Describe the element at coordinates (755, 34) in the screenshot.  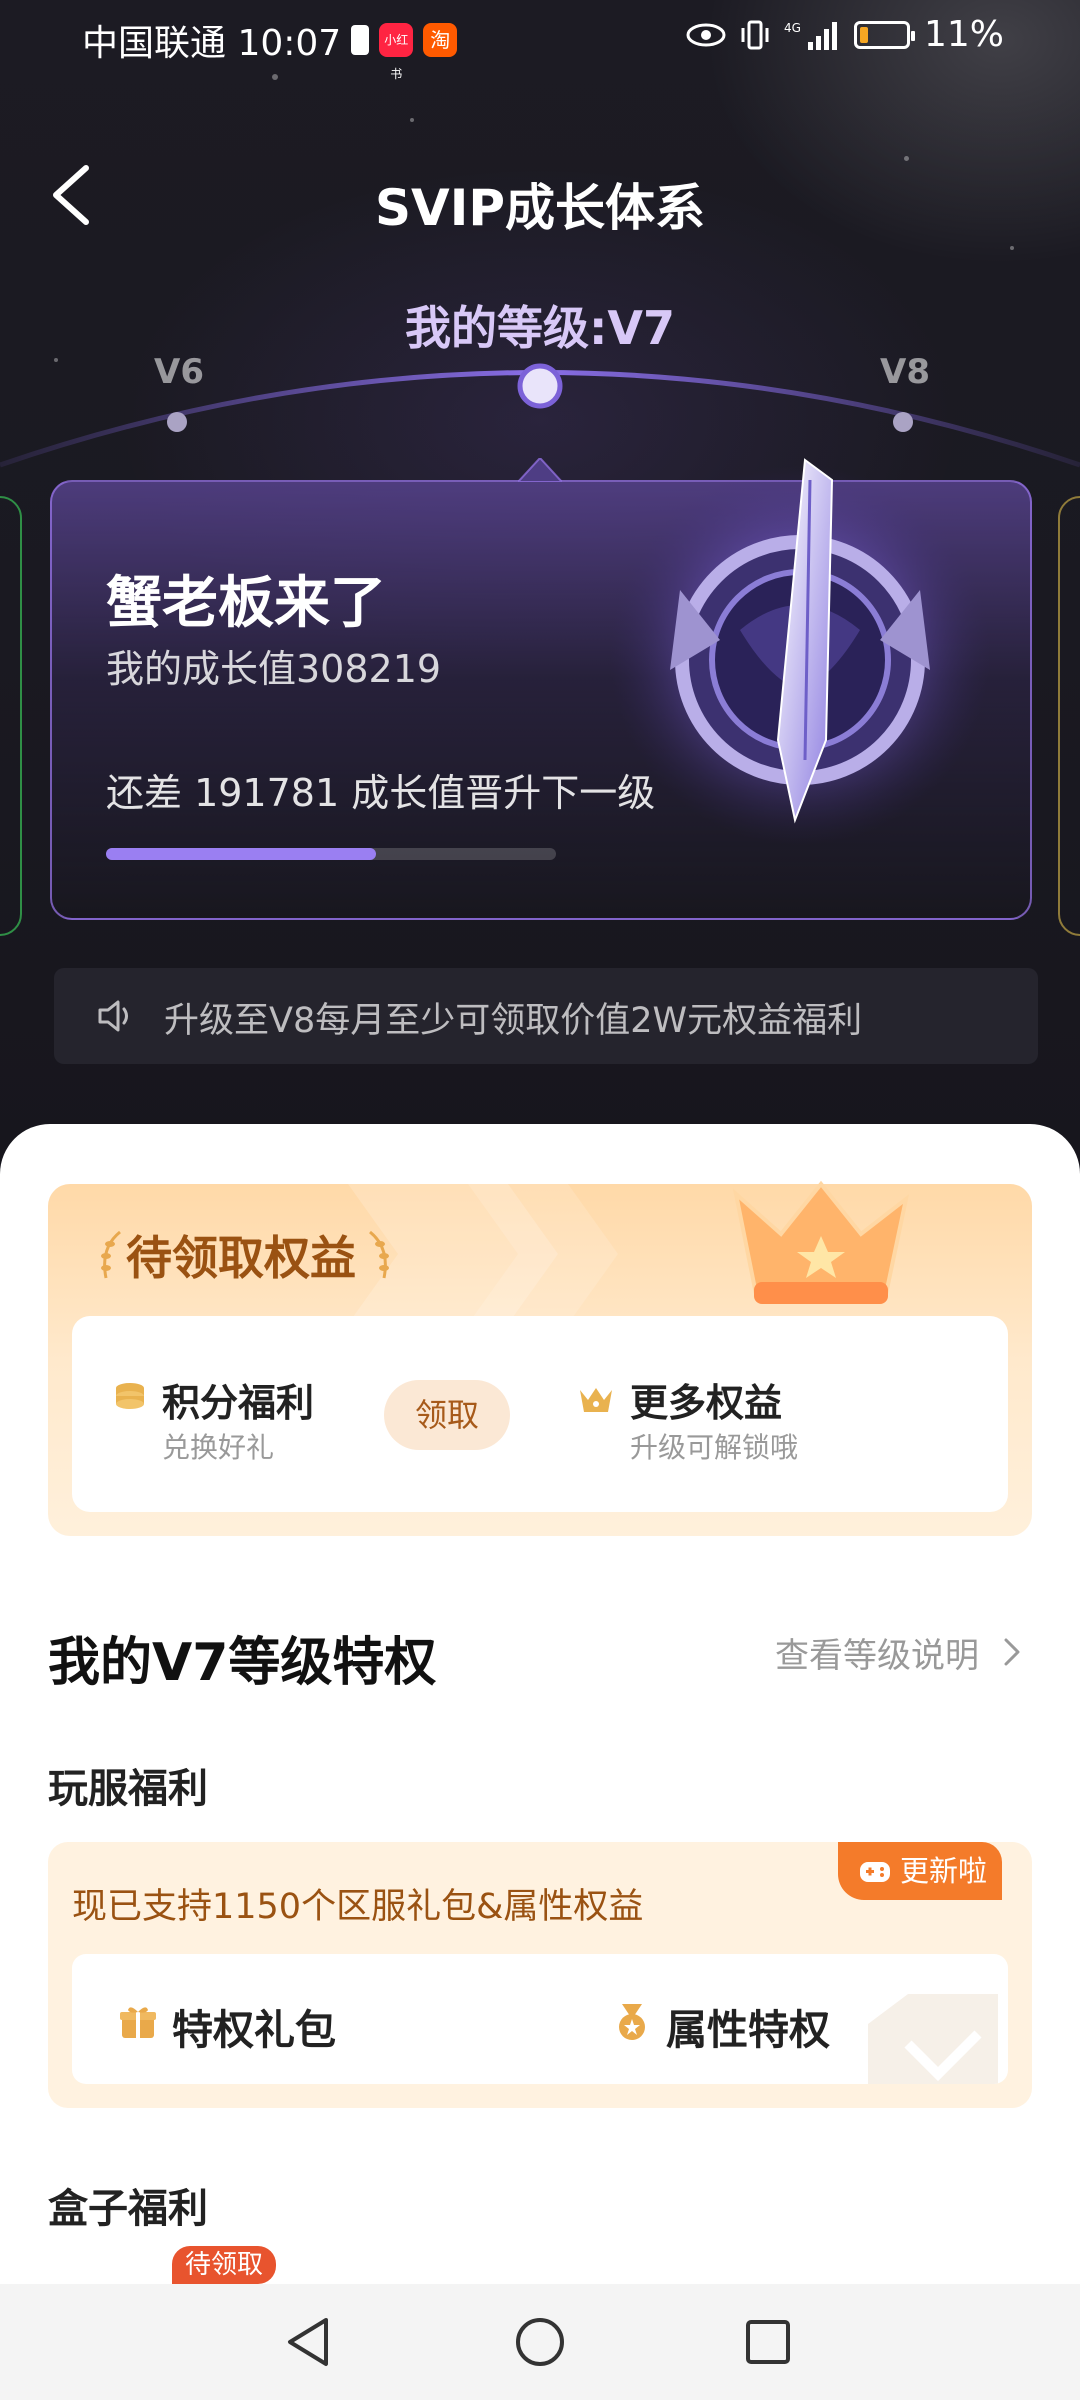
I see `vibrate-icon` at that location.